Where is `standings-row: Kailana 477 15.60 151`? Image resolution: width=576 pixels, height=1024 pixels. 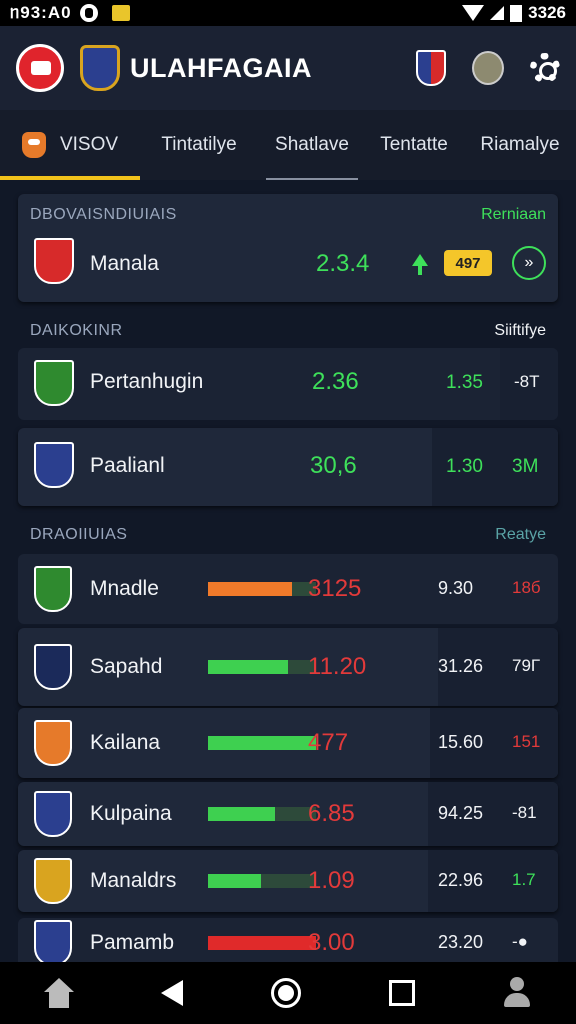
standings-row: Kailana 477 15.60 151 is located at coordinates (288, 743).